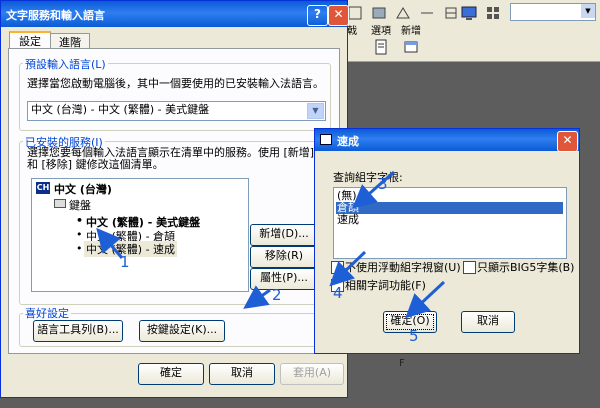 The image size is (600, 408). Describe the element at coordinates (447, 140) in the screenshot. I see `subdialog-titlebar: 速成 ✕` at that location.